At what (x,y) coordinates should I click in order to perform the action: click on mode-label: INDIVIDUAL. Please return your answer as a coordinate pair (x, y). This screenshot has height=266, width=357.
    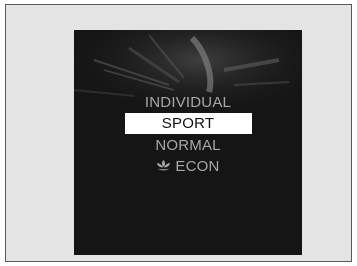
    Looking at the image, I should click on (188, 102).